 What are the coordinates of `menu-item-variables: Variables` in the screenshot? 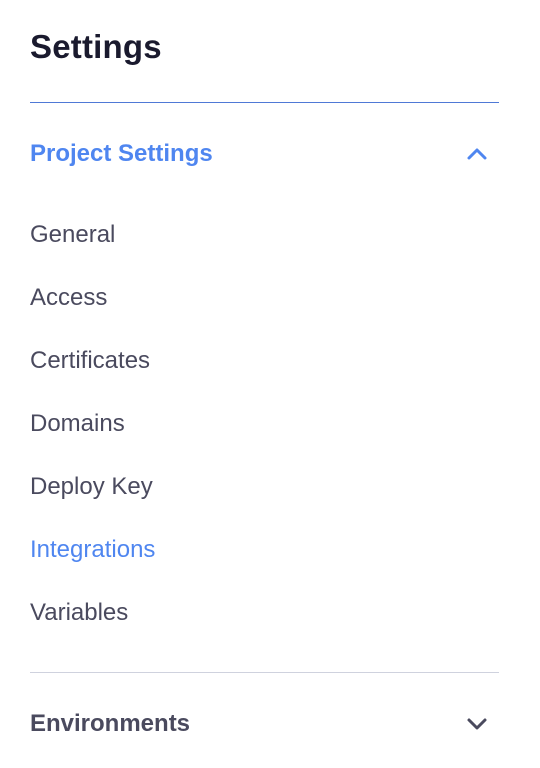 It's located at (264, 623).